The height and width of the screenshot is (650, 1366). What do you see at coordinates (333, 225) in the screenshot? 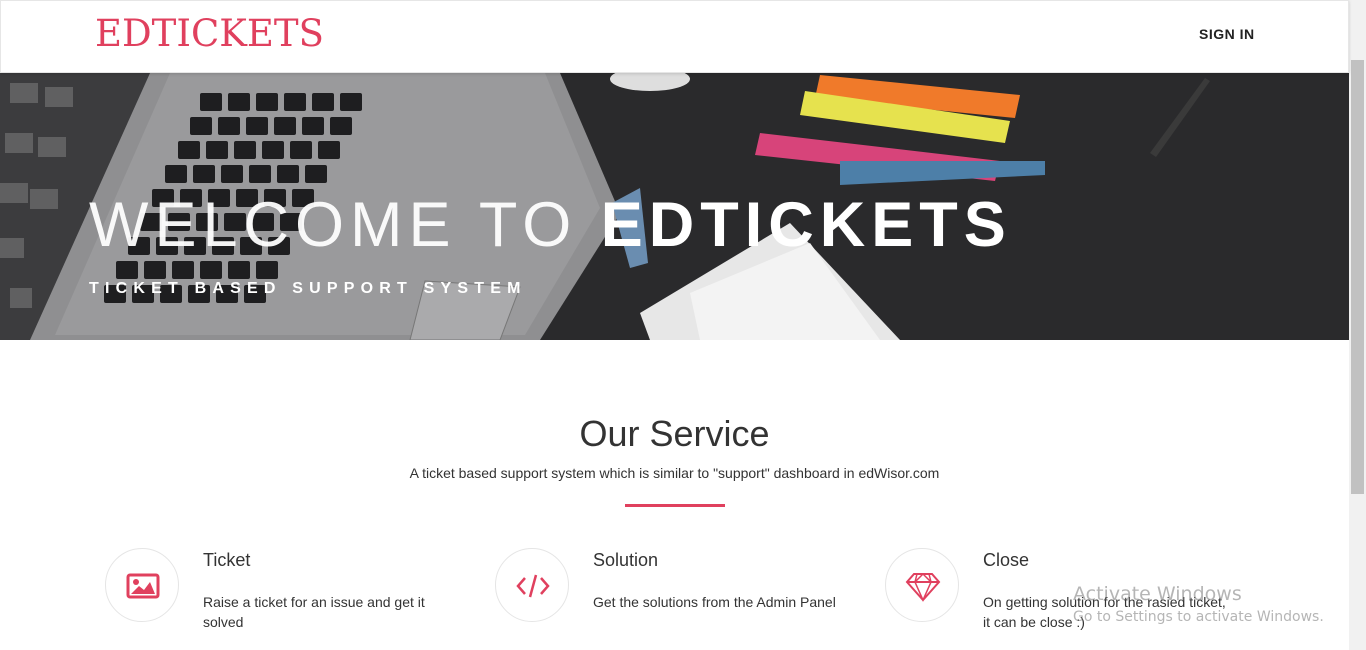
I see `hero-title-light: WELCOME TO` at bounding box center [333, 225].